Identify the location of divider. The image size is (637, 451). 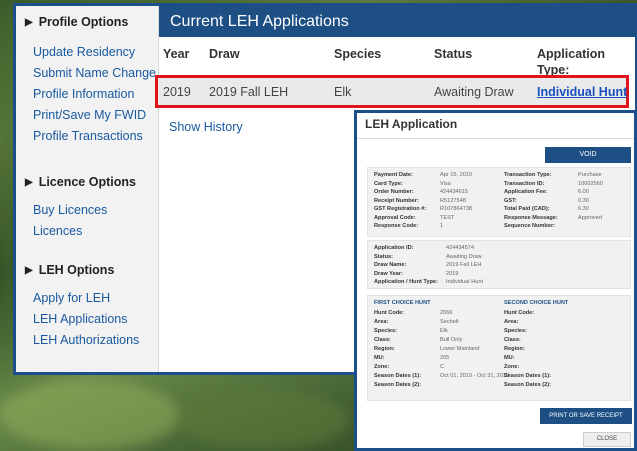
(495, 138).